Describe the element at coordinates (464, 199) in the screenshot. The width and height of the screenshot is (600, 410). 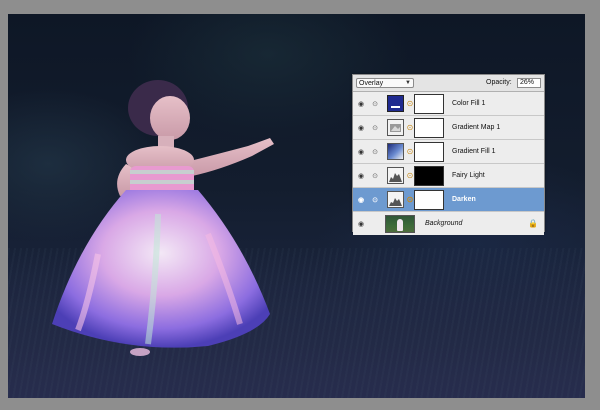
I see `layer-name: Darken` at that location.